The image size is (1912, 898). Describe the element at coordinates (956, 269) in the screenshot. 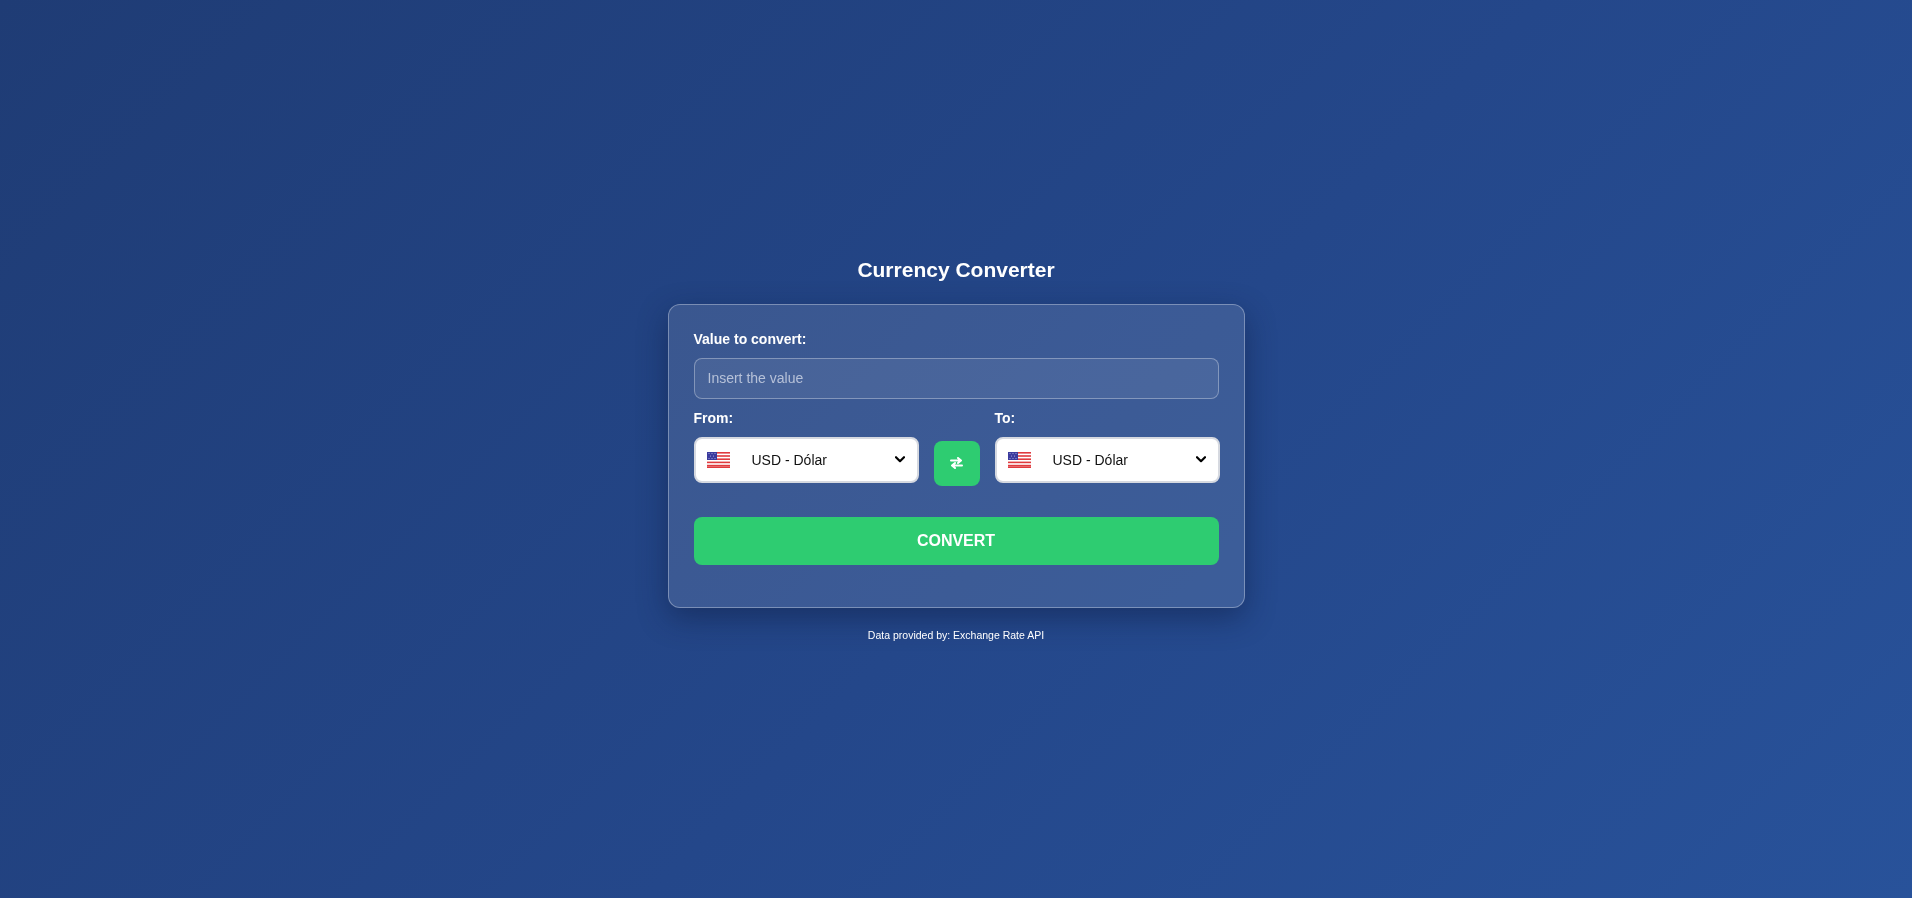

I see `app-title: Currency Converter` at that location.